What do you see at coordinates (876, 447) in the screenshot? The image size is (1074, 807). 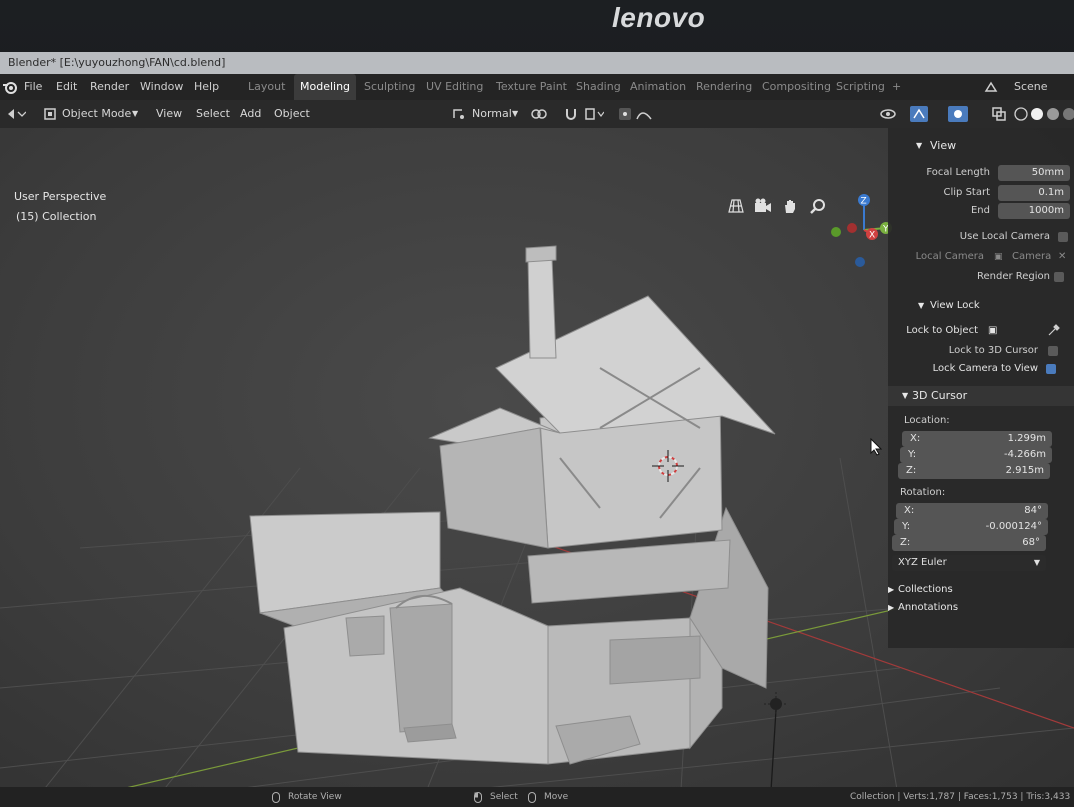 I see `mouse-pointer-icon` at bounding box center [876, 447].